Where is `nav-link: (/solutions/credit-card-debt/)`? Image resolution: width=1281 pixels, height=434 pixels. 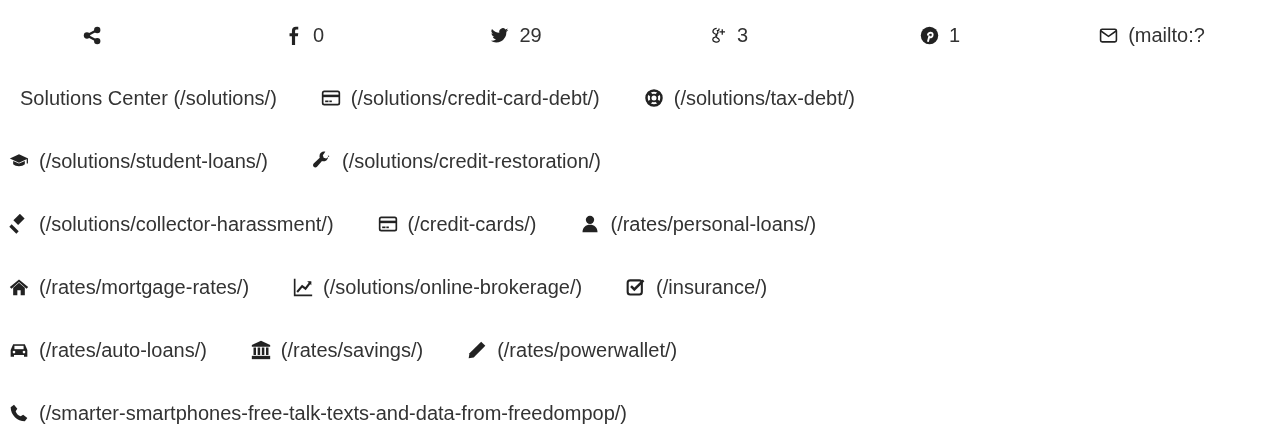
nav-link: (/solutions/credit-card-debt/) is located at coordinates (460, 98).